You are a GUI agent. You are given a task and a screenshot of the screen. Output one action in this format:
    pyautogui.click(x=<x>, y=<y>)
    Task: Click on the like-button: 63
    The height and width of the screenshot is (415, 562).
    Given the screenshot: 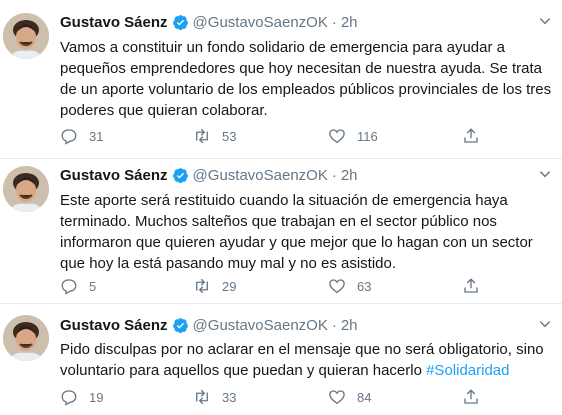 What is the action you would take?
    pyautogui.click(x=349, y=286)
    